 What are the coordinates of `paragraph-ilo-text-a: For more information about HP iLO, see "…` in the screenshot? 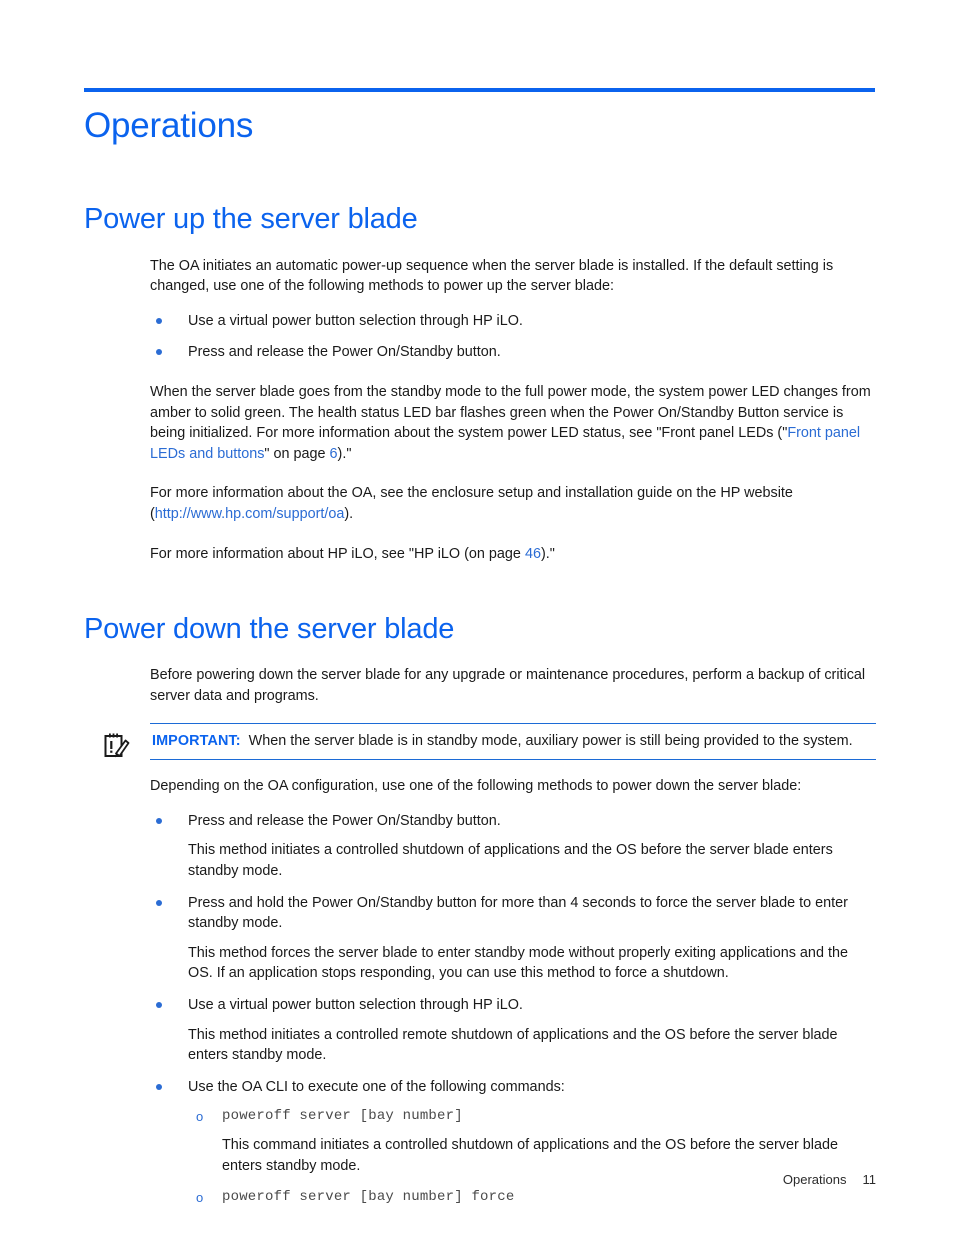 It's located at (337, 553).